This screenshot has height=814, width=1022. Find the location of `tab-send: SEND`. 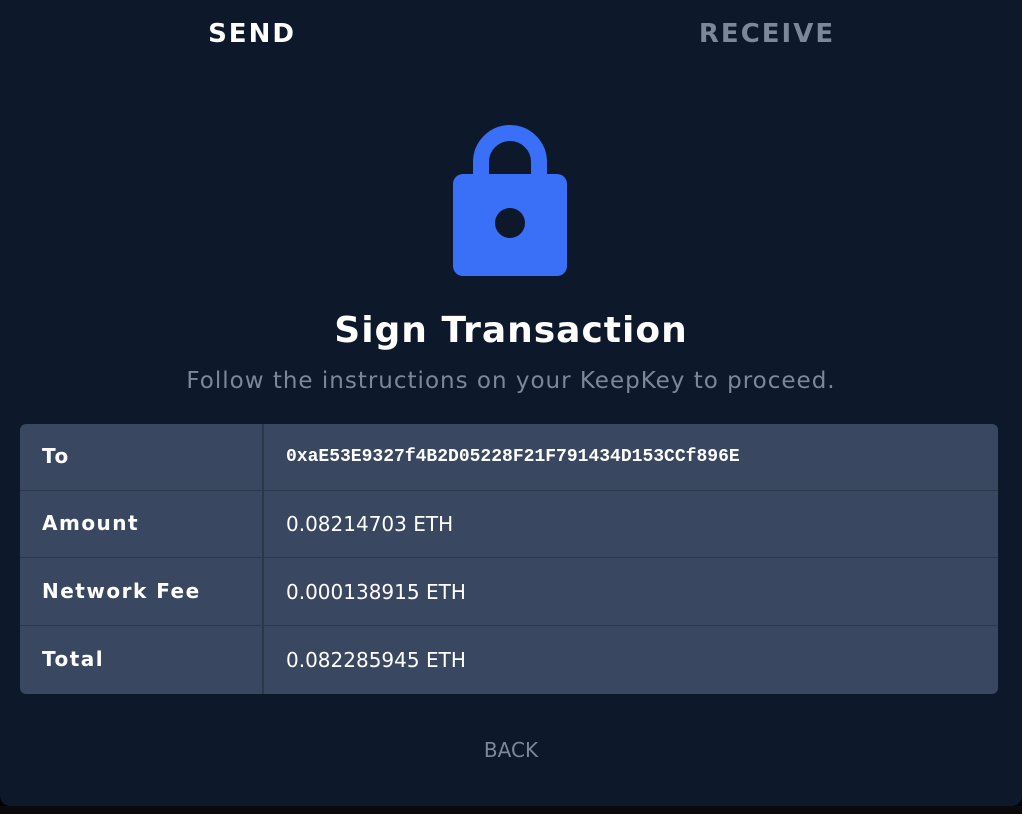

tab-send: SEND is located at coordinates (252, 34).